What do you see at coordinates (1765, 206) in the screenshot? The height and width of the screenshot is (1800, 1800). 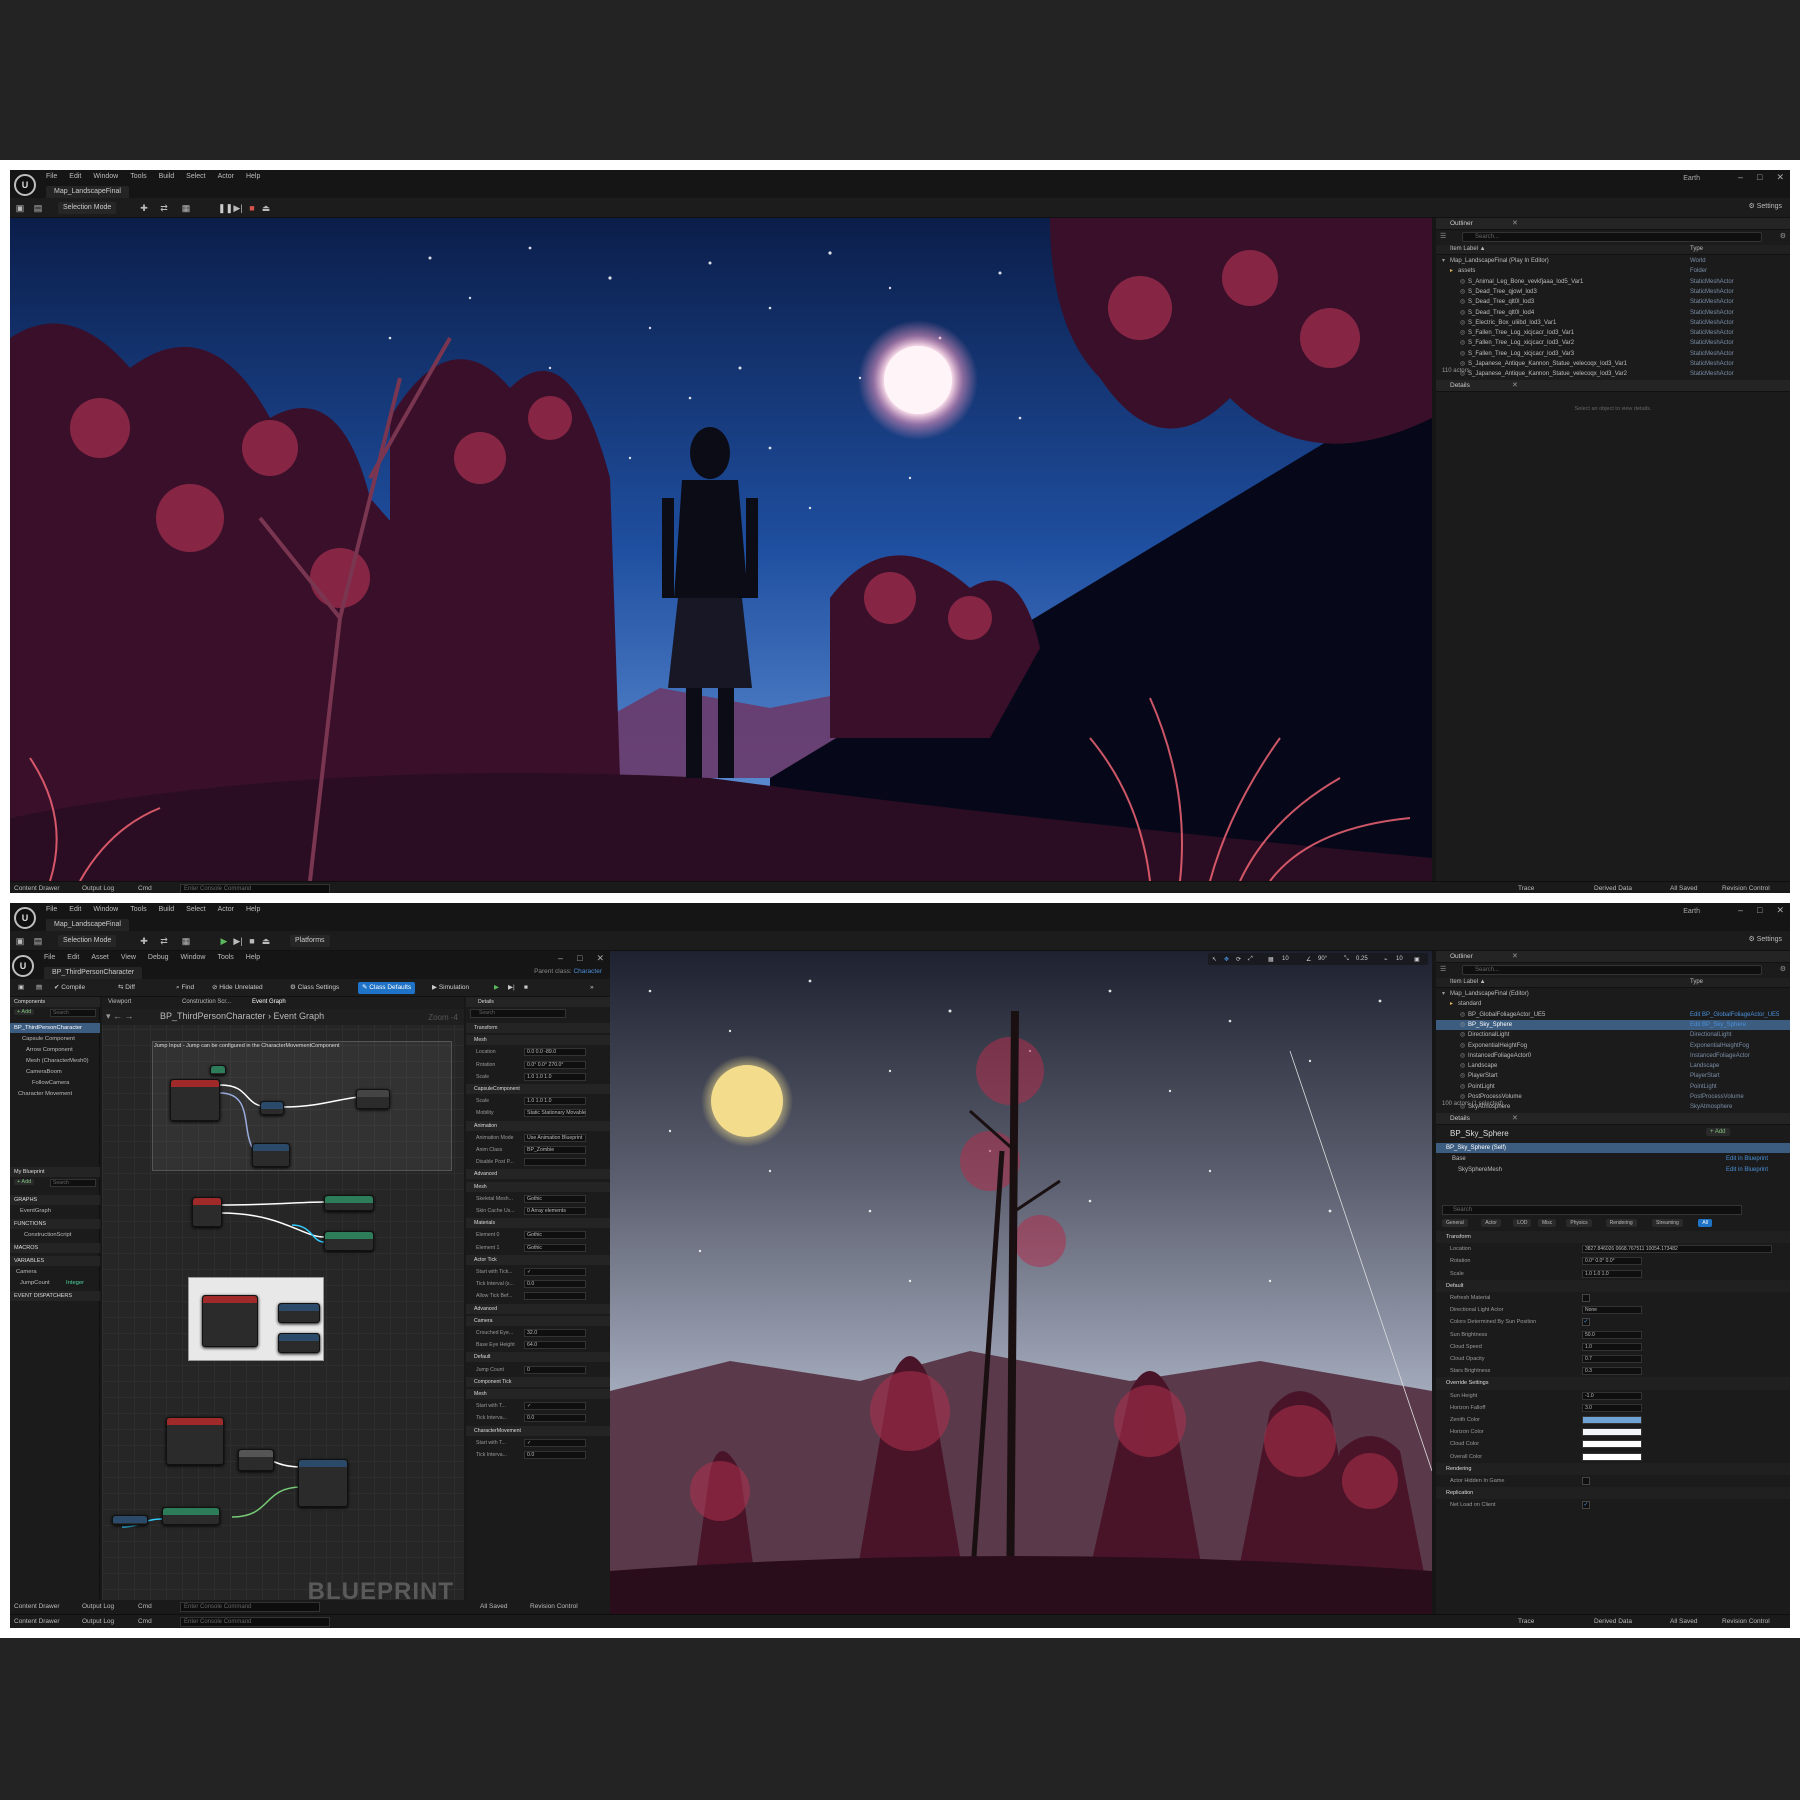 I see `settings-button: ⚙ Settings` at bounding box center [1765, 206].